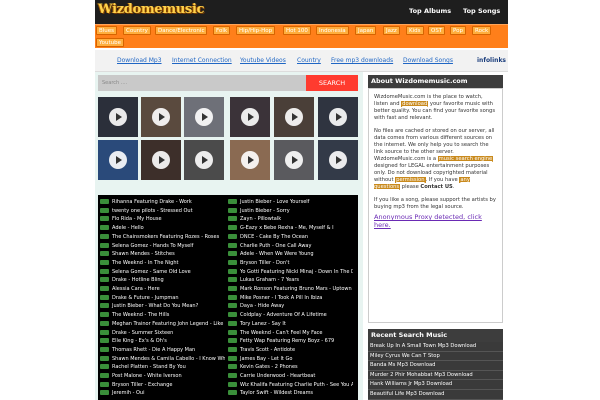 Image resolution: width=600 pixels, height=400 pixels. I want to click on link-download-mp3: Download Mp3, so click(139, 60).